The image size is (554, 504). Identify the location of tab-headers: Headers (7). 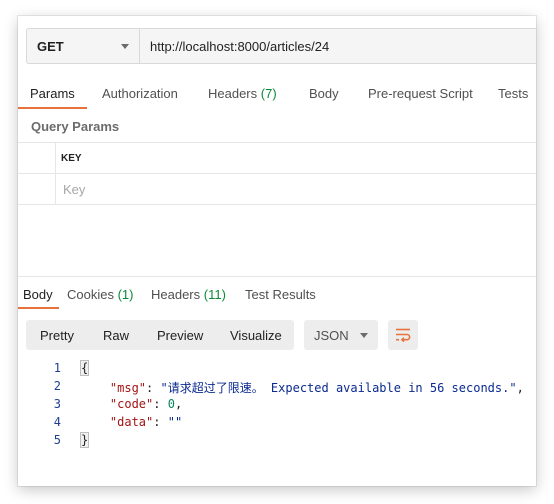
(242, 93).